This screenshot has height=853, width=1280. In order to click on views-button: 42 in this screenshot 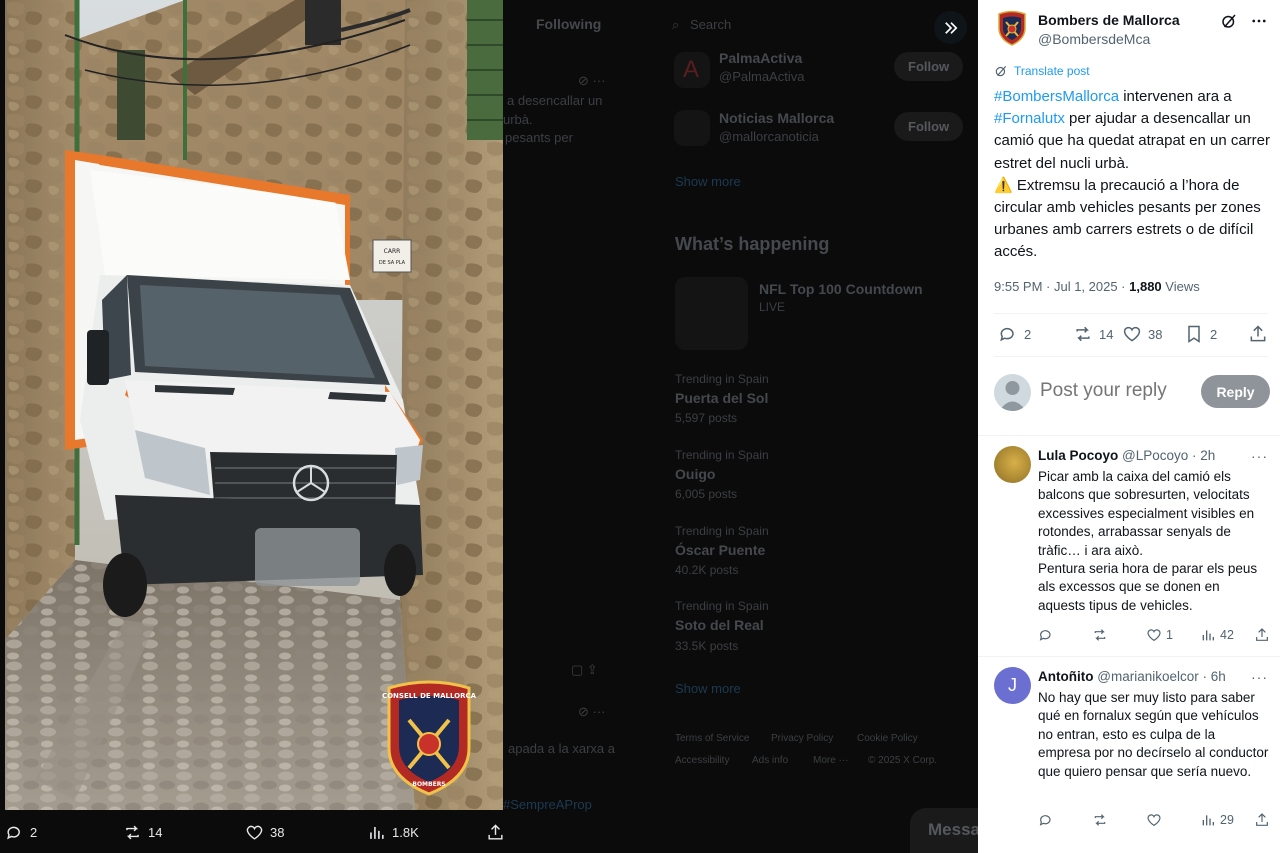, I will do `click(1217, 635)`.